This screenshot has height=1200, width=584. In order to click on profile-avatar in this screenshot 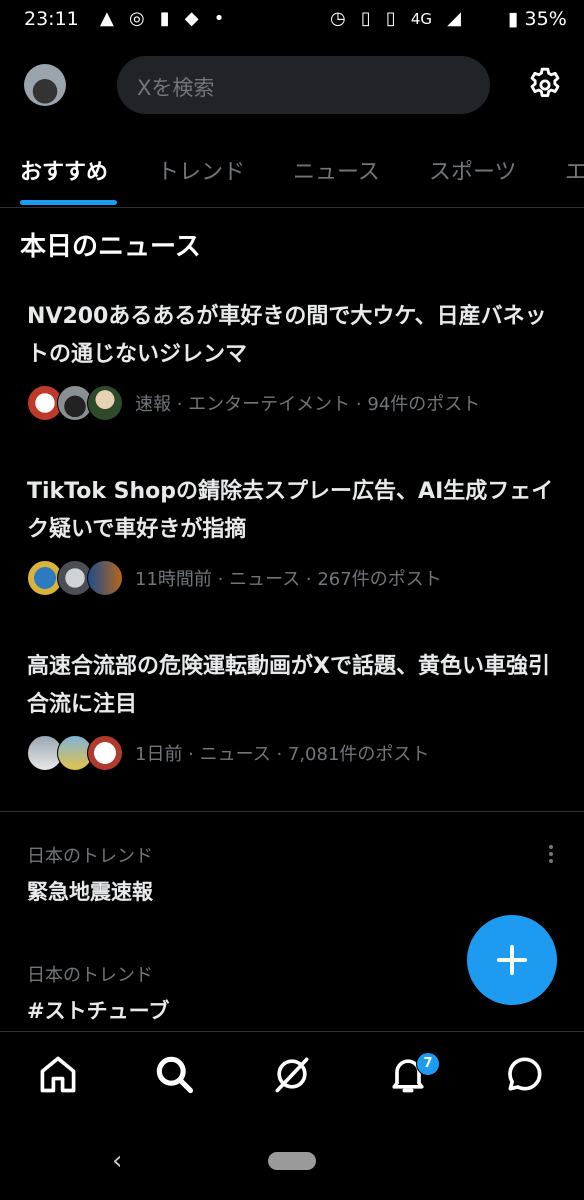, I will do `click(45, 85)`.